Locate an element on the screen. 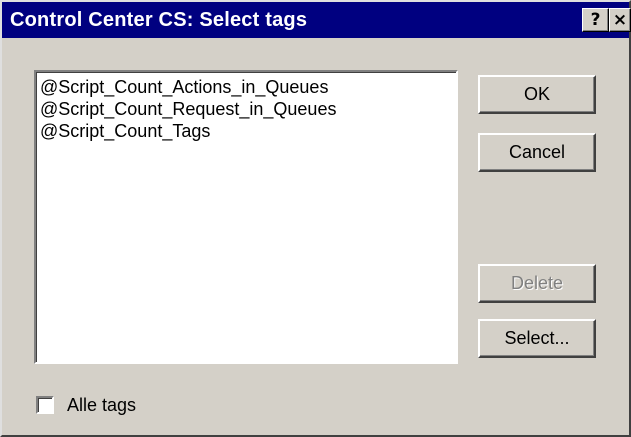 The width and height of the screenshot is (631, 437). help-icon: ? is located at coordinates (595, 20).